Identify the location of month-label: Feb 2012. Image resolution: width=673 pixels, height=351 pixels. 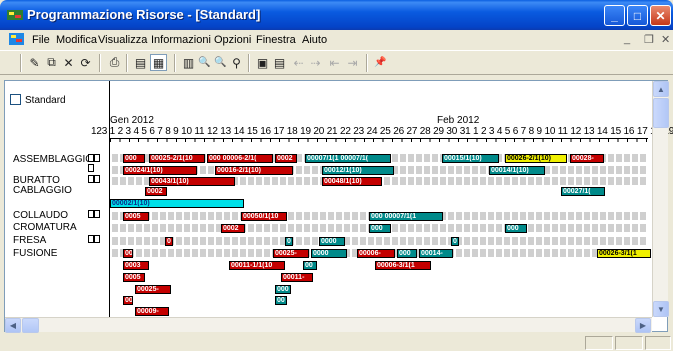
(458, 120).